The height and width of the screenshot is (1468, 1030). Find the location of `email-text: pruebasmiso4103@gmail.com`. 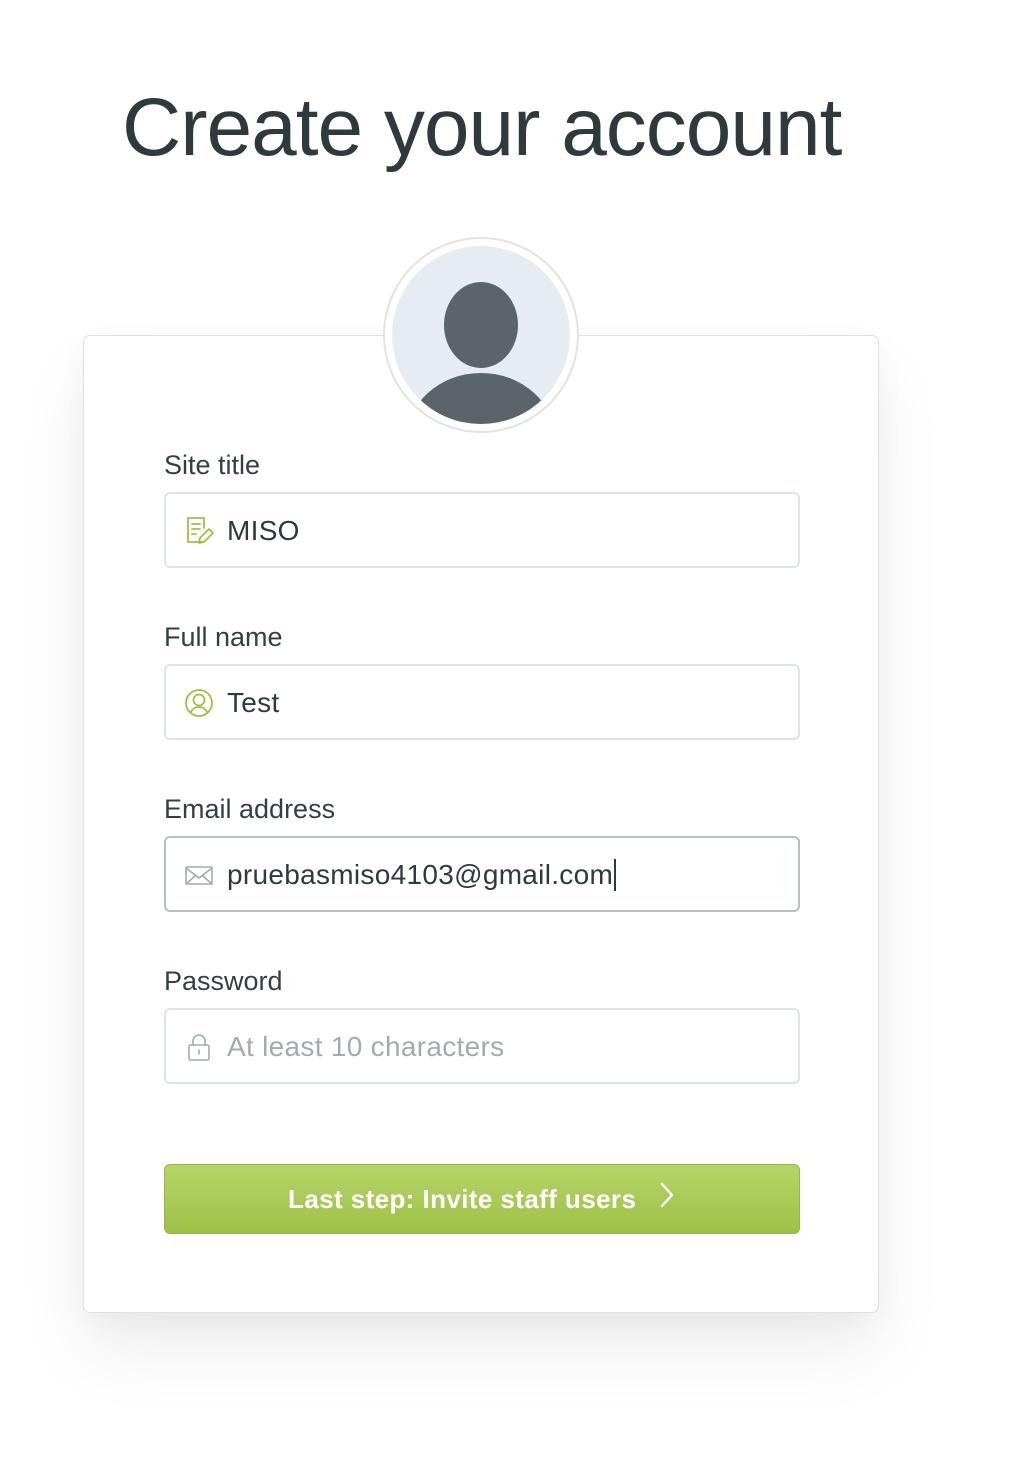

email-text: pruebasmiso4103@gmail.com is located at coordinates (420, 874).